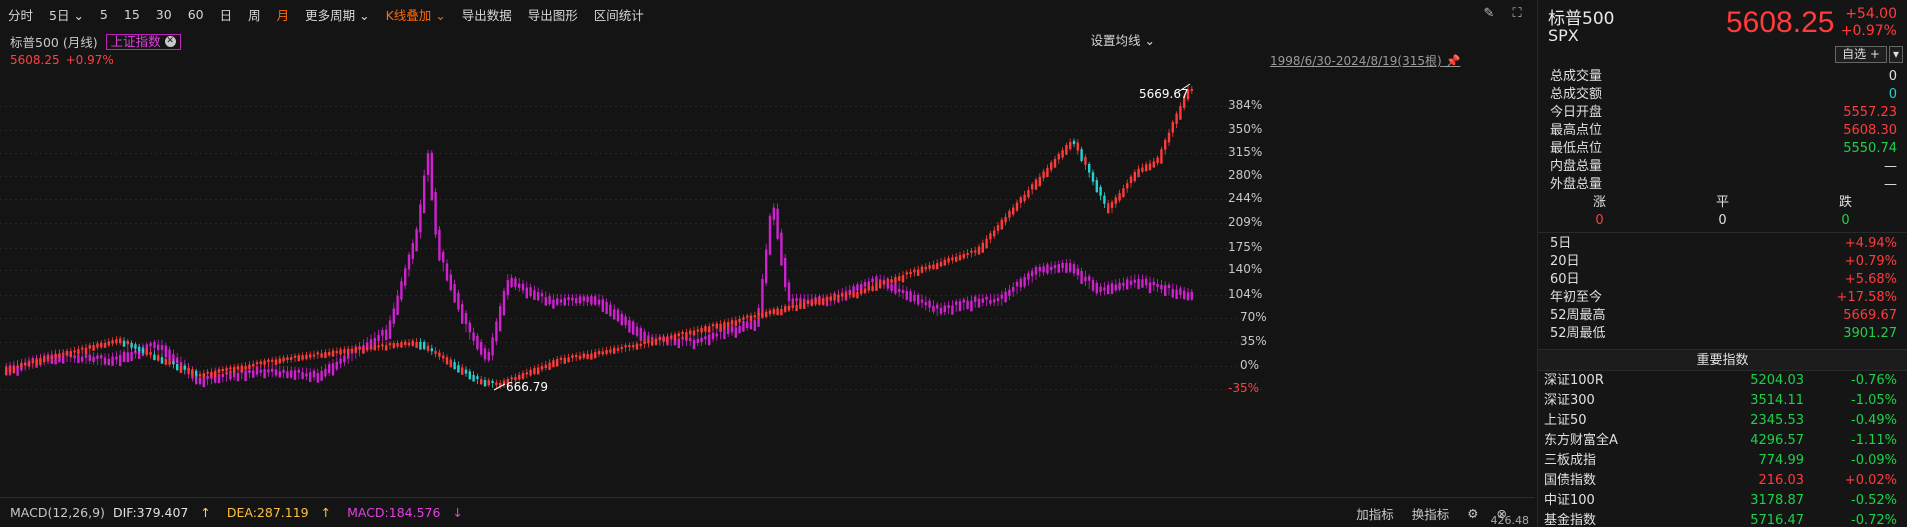 The height and width of the screenshot is (527, 1907). What do you see at coordinates (1123, 39) in the screenshot?
I see `set-ma-button: 设置均线 ⌄` at bounding box center [1123, 39].